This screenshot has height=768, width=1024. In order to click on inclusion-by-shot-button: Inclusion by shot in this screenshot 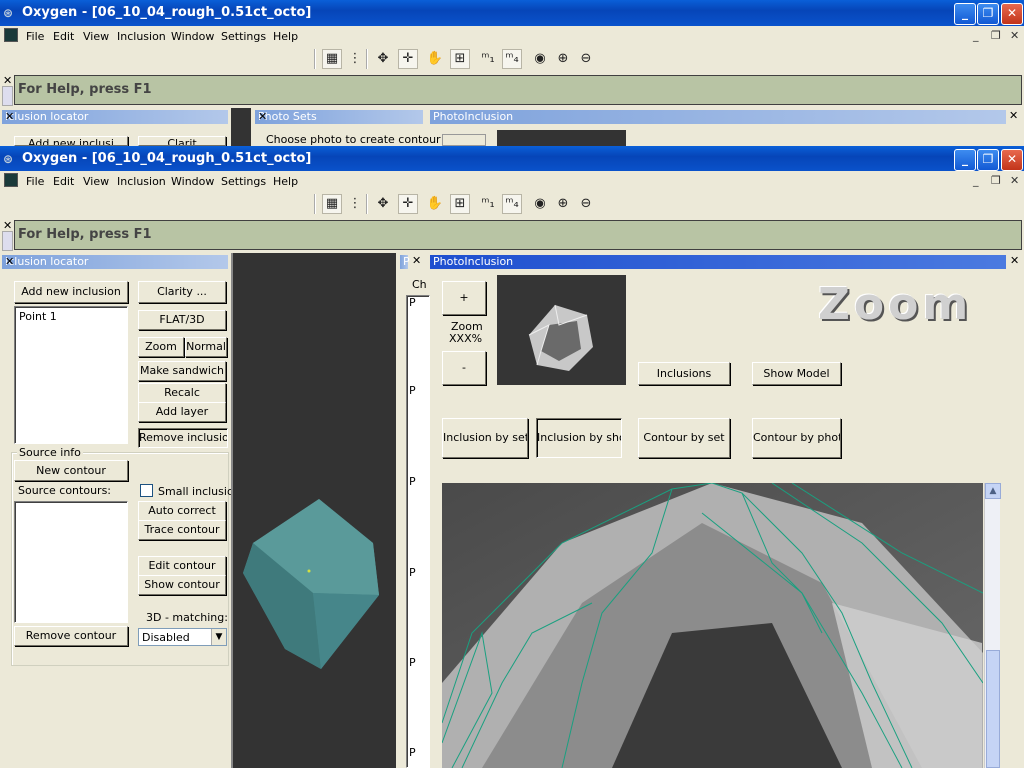, I will do `click(579, 438)`.